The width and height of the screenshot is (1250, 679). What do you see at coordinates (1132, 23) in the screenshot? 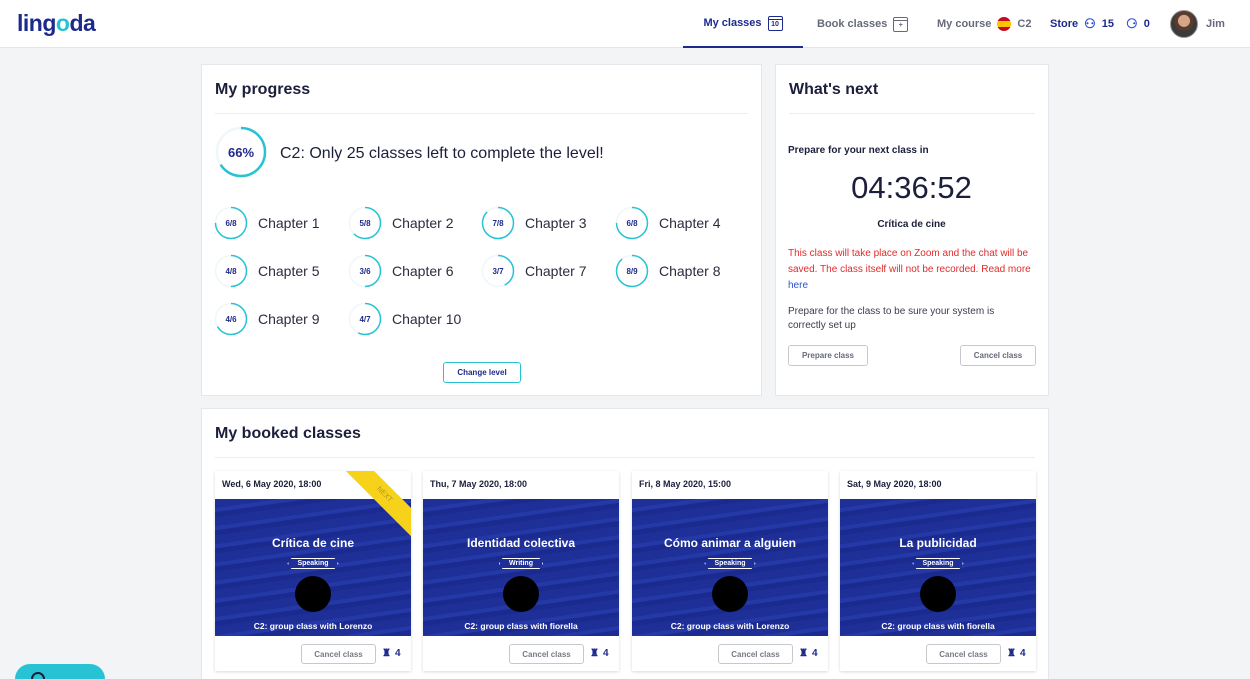
I see `private-credits-icon: ⚆` at bounding box center [1132, 23].